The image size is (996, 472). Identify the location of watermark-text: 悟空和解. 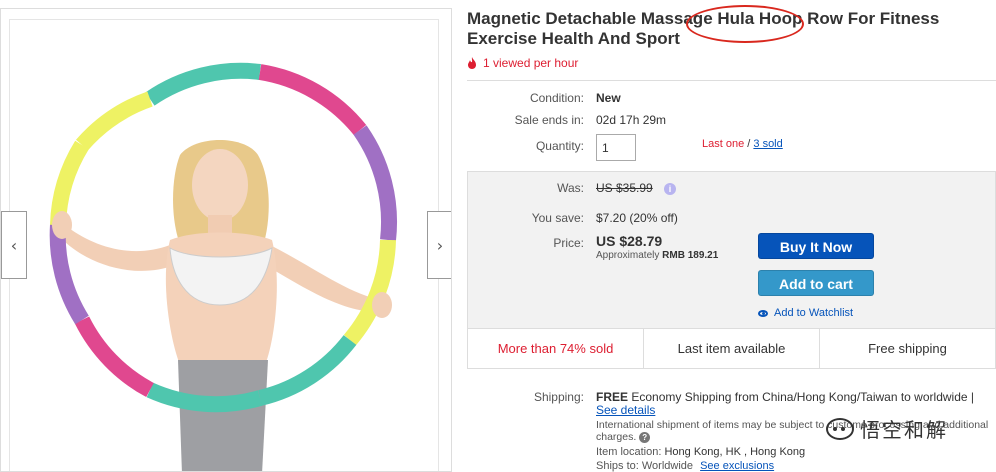
(904, 431).